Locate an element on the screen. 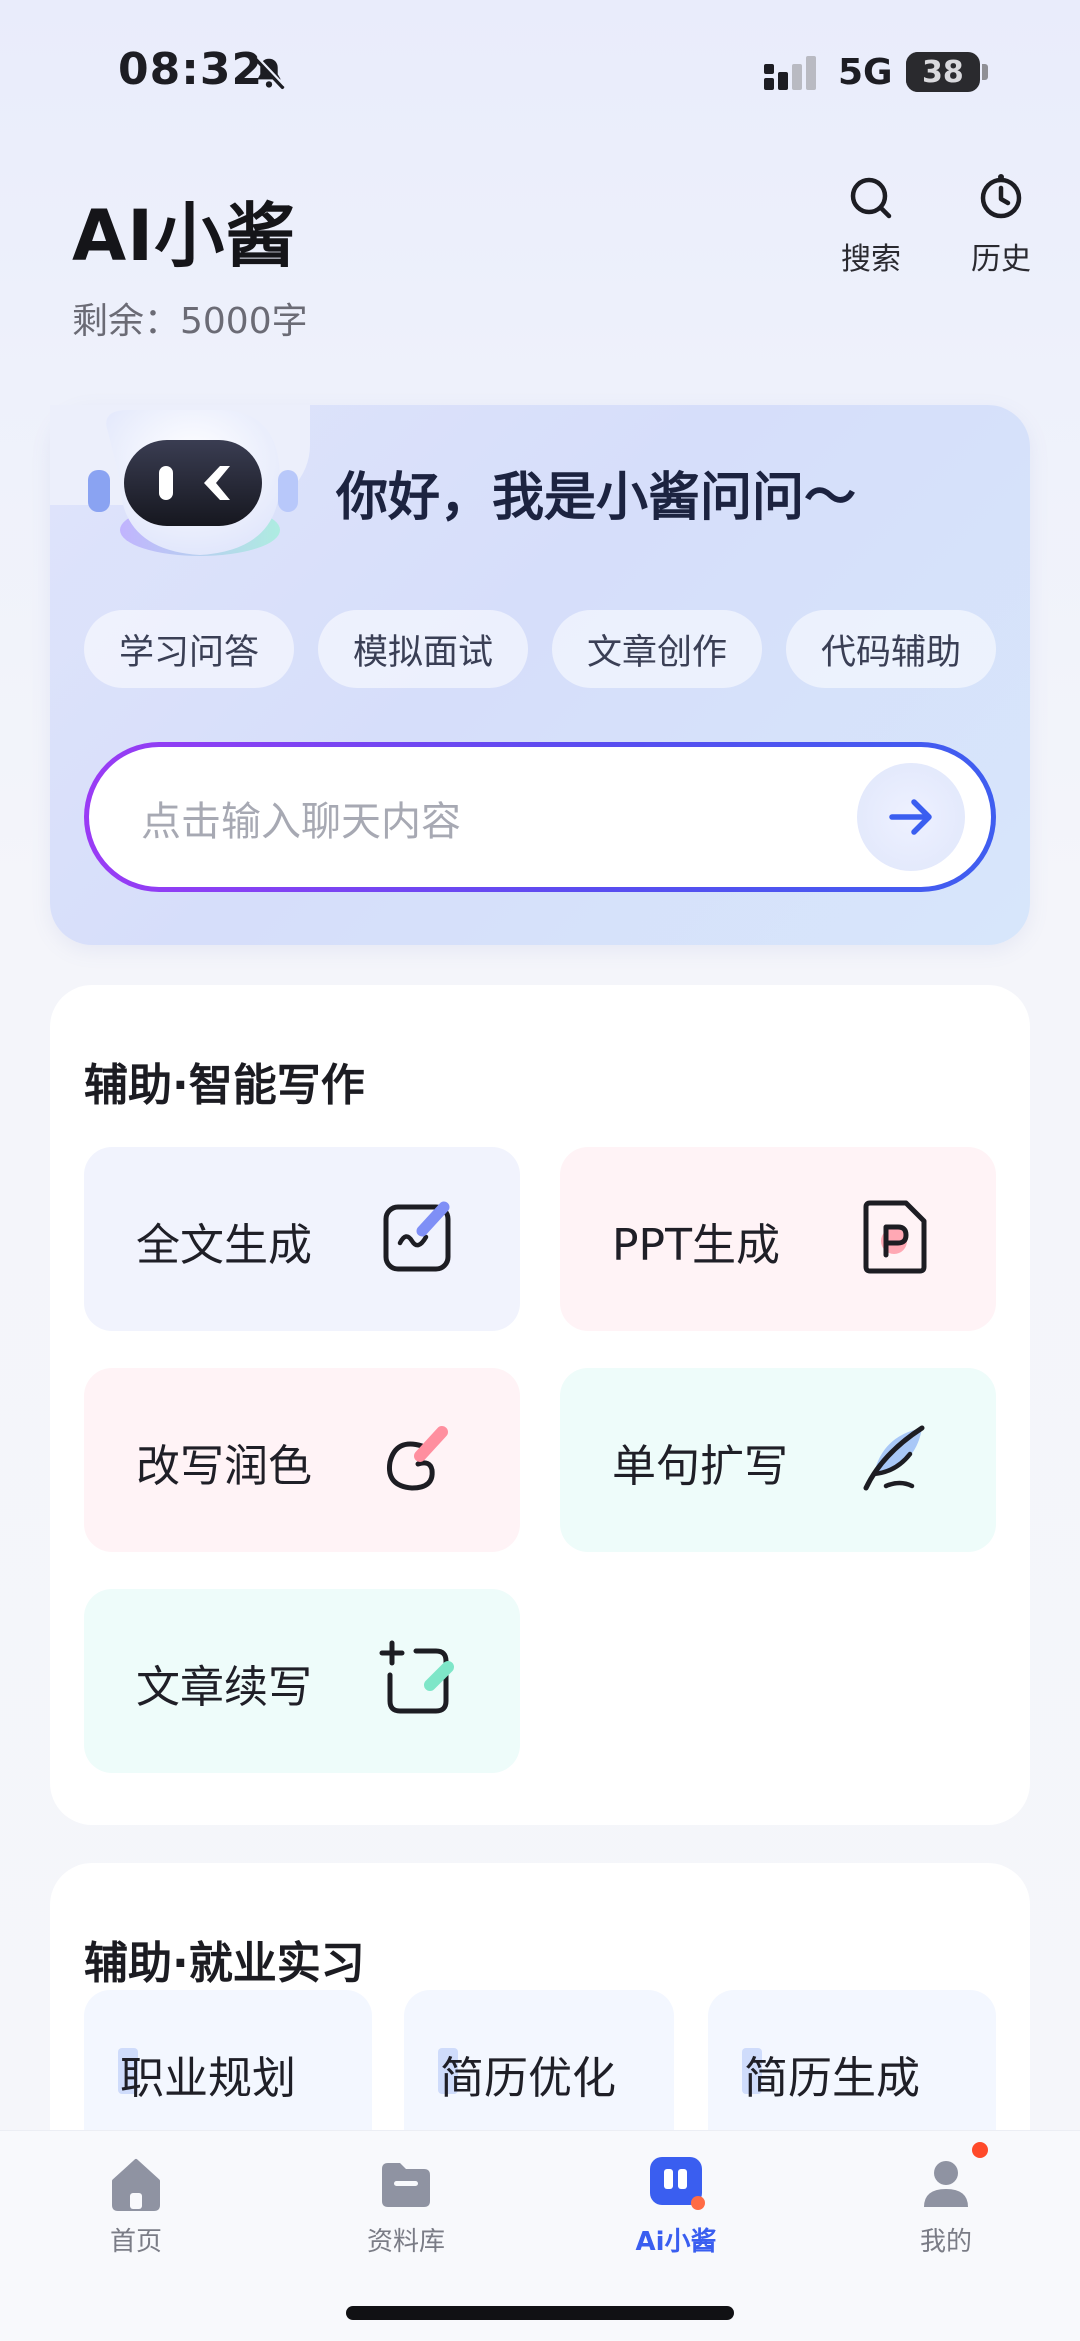 Image resolution: width=1080 pixels, height=2341 pixels. tool-full-text: 全文生成 is located at coordinates (302, 1239).